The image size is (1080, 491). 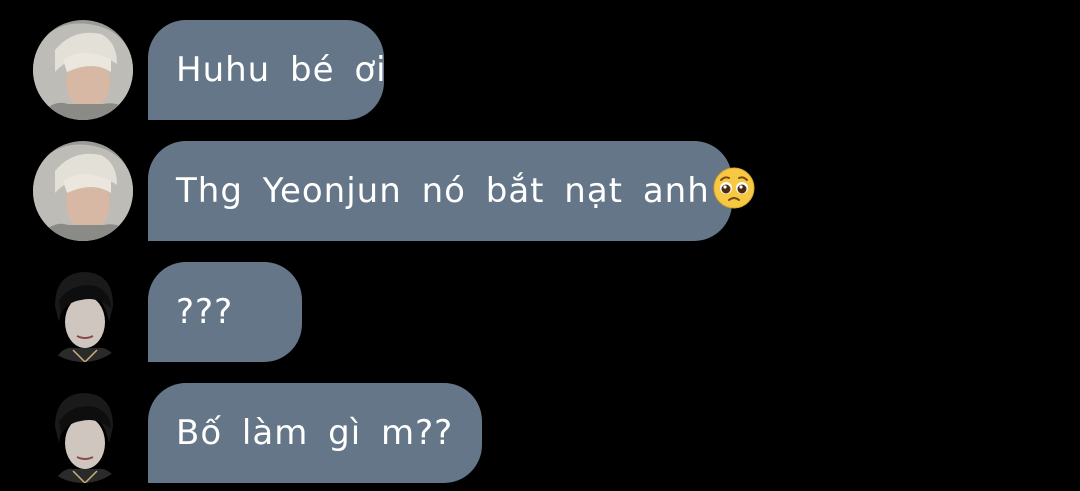 I want to click on message-text: ???, so click(x=205, y=312).